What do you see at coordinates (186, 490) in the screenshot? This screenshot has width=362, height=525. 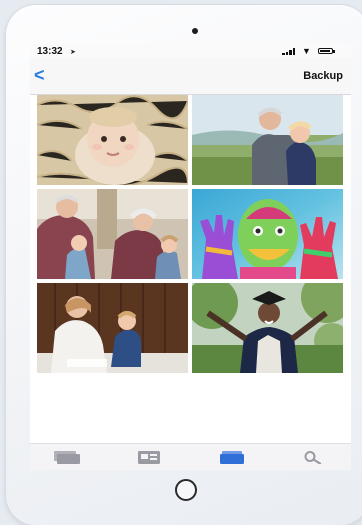 I see `home-button-icon` at bounding box center [186, 490].